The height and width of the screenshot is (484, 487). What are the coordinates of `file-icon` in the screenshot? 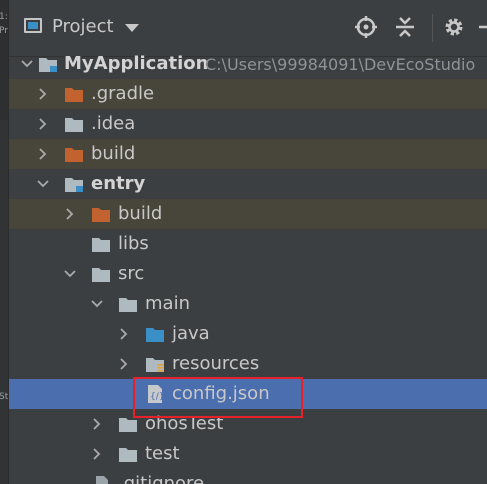 It's located at (102, 479).